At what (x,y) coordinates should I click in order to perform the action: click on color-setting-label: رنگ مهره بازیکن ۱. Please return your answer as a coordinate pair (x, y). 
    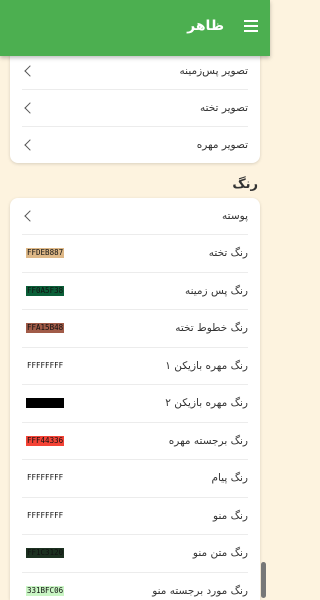
    Looking at the image, I should click on (206, 365).